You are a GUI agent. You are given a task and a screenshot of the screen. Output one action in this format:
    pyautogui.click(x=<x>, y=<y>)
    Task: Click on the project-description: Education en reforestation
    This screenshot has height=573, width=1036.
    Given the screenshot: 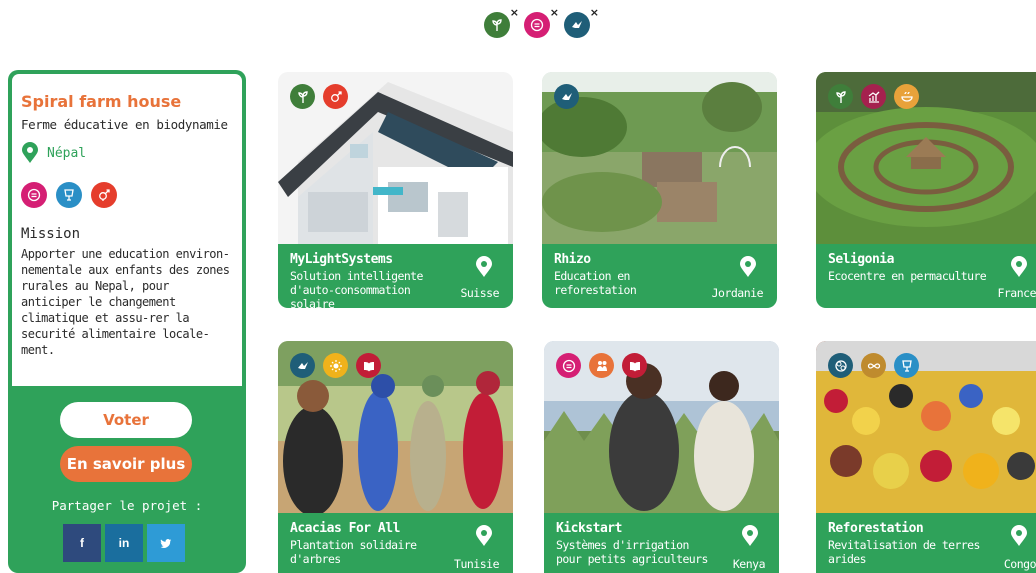 What is the action you would take?
    pyautogui.click(x=595, y=283)
    